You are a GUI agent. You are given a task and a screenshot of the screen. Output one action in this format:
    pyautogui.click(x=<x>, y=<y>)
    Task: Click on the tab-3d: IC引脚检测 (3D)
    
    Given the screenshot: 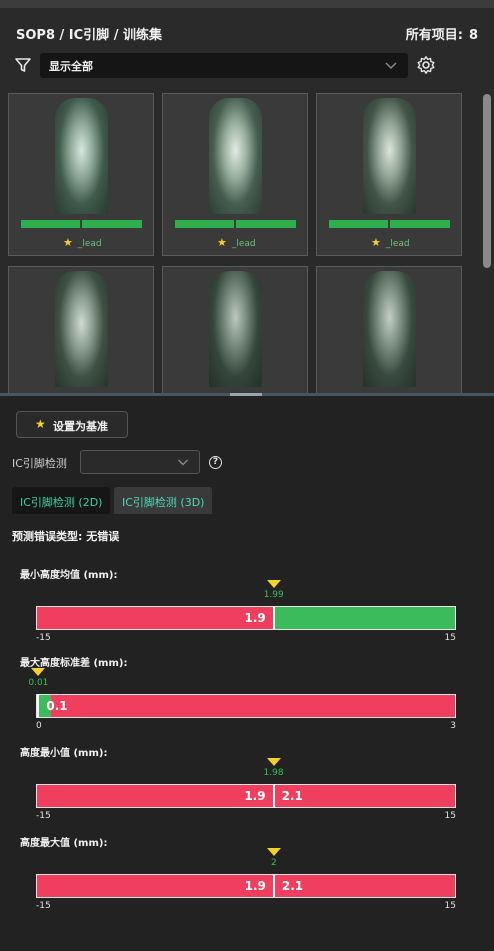 What is the action you would take?
    pyautogui.click(x=163, y=500)
    